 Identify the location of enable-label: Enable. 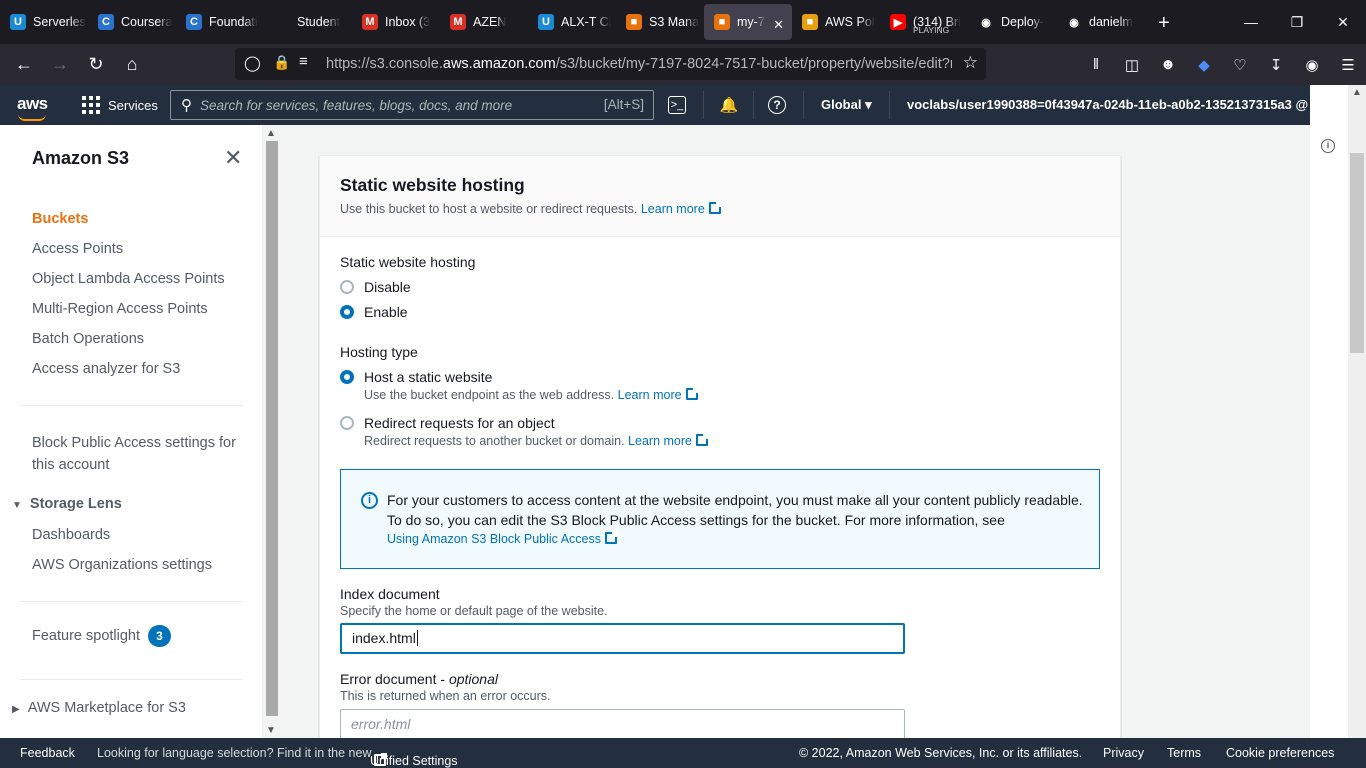
(386, 312).